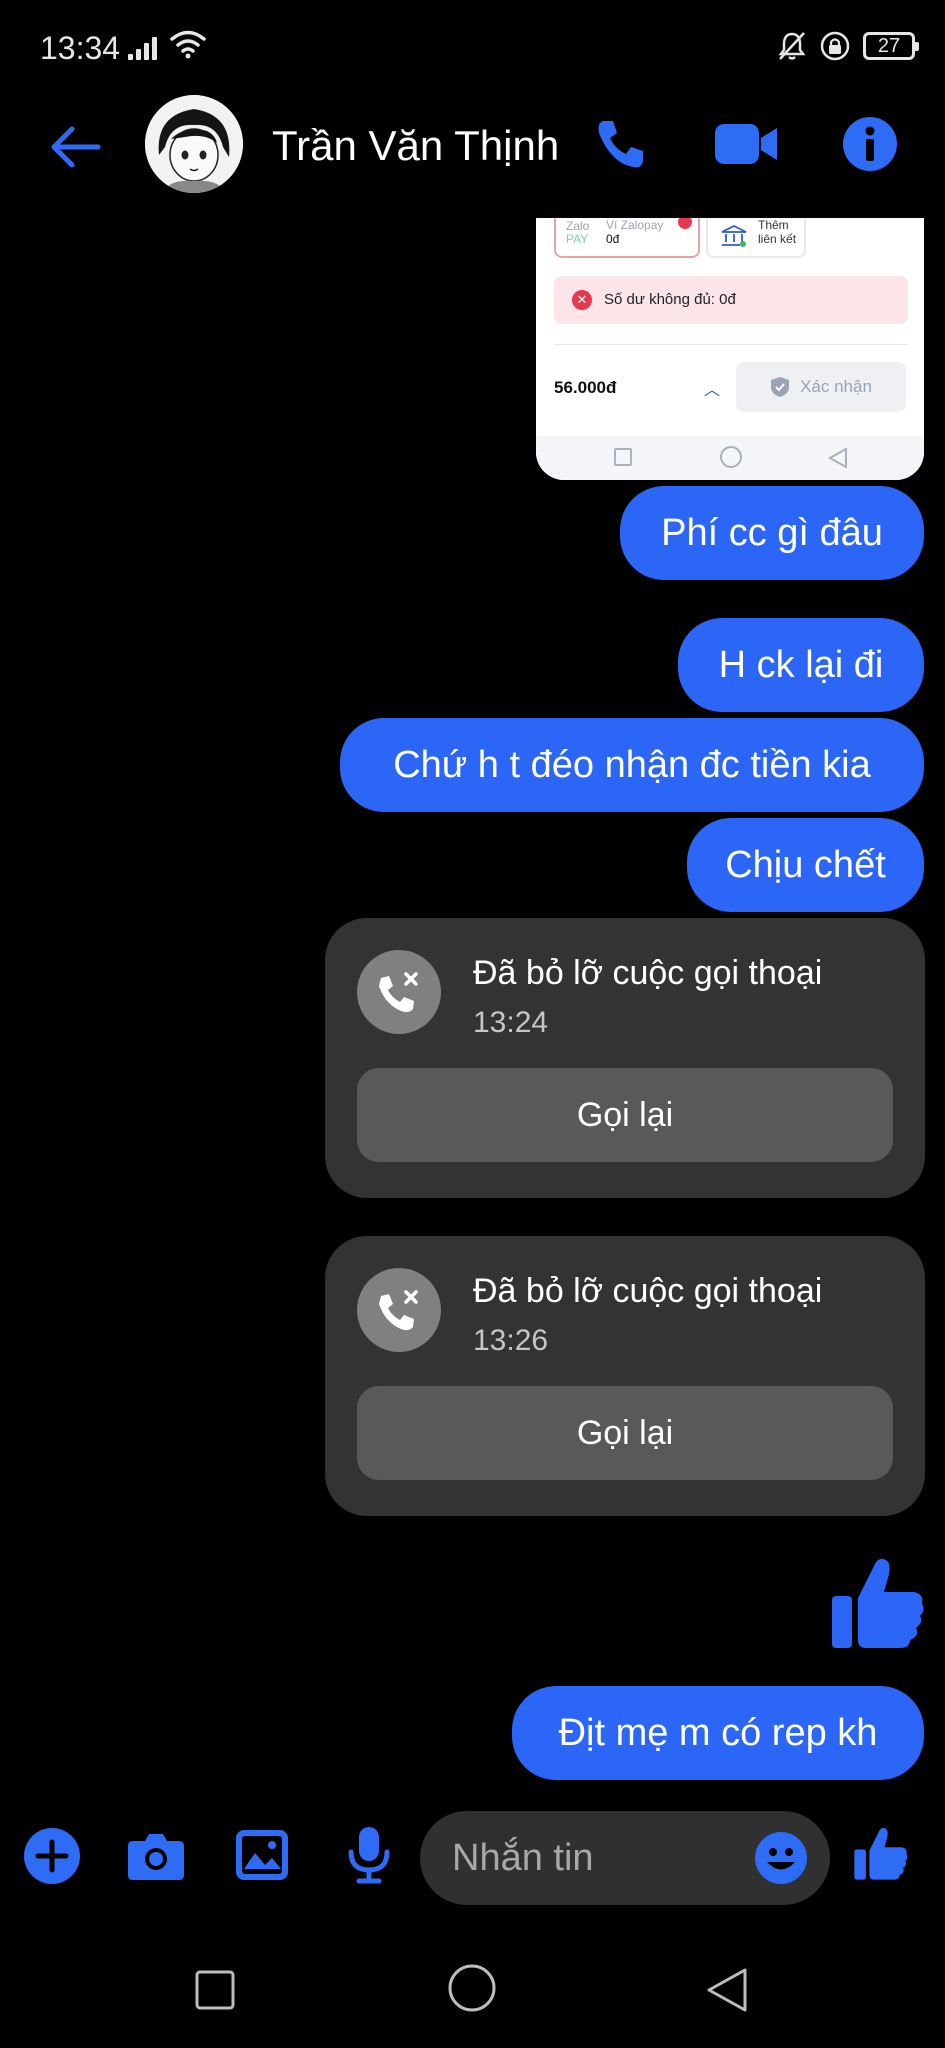  What do you see at coordinates (625, 1058) in the screenshot?
I see `missed-call-card: Đã bỏ lỡ cuộc gọi thoại 13:24 Gọi lại` at bounding box center [625, 1058].